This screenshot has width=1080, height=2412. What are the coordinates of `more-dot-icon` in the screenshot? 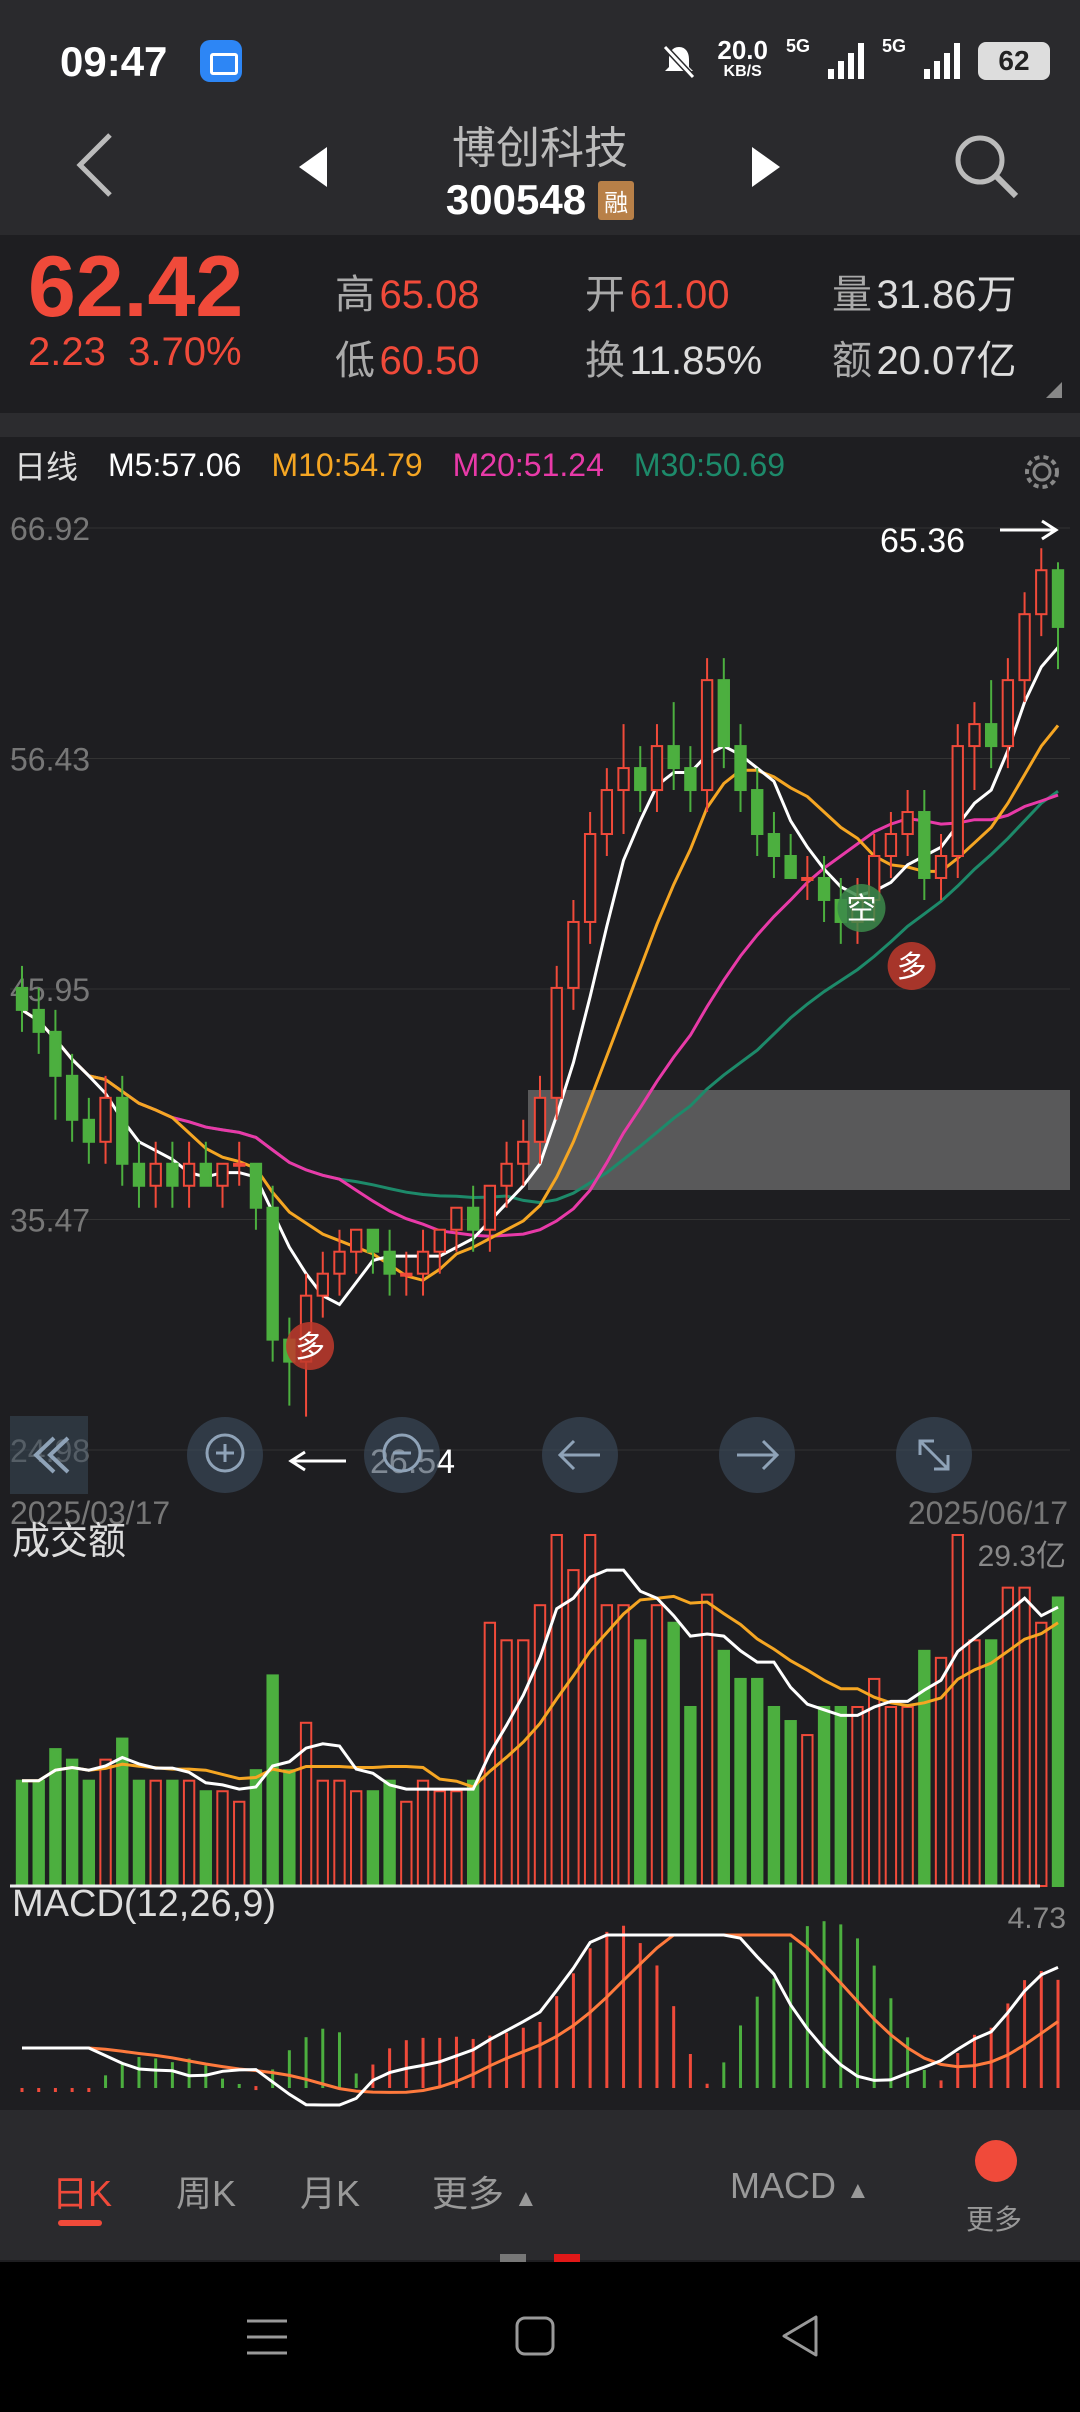 It's located at (996, 2161).